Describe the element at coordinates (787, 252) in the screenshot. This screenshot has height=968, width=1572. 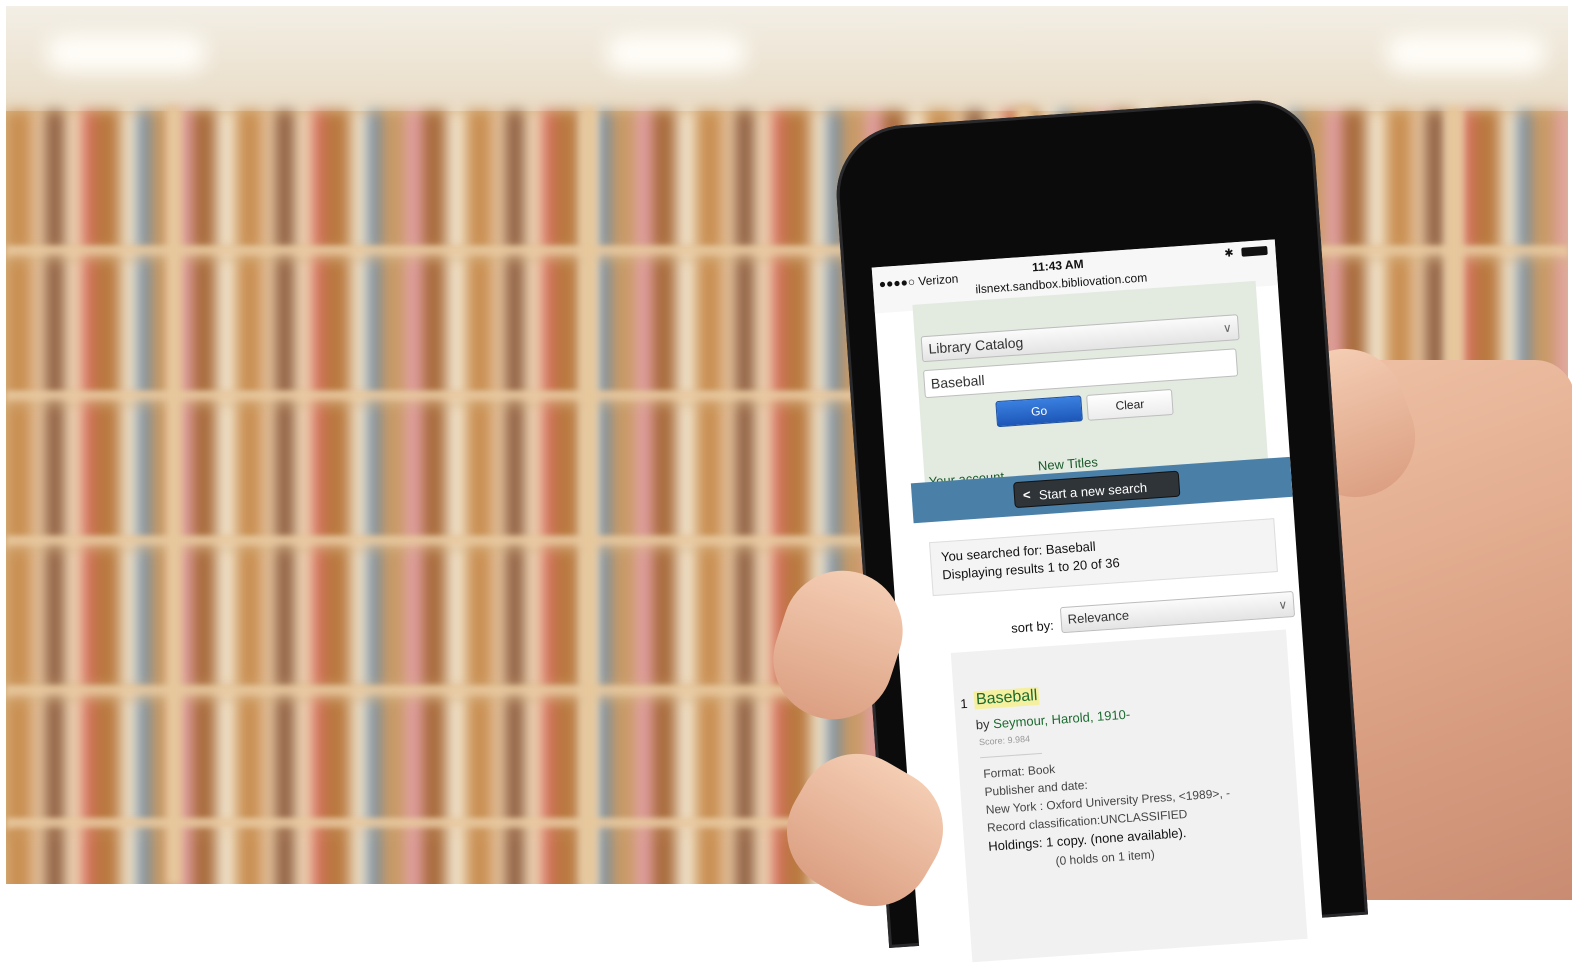
I see `shelf-board` at that location.